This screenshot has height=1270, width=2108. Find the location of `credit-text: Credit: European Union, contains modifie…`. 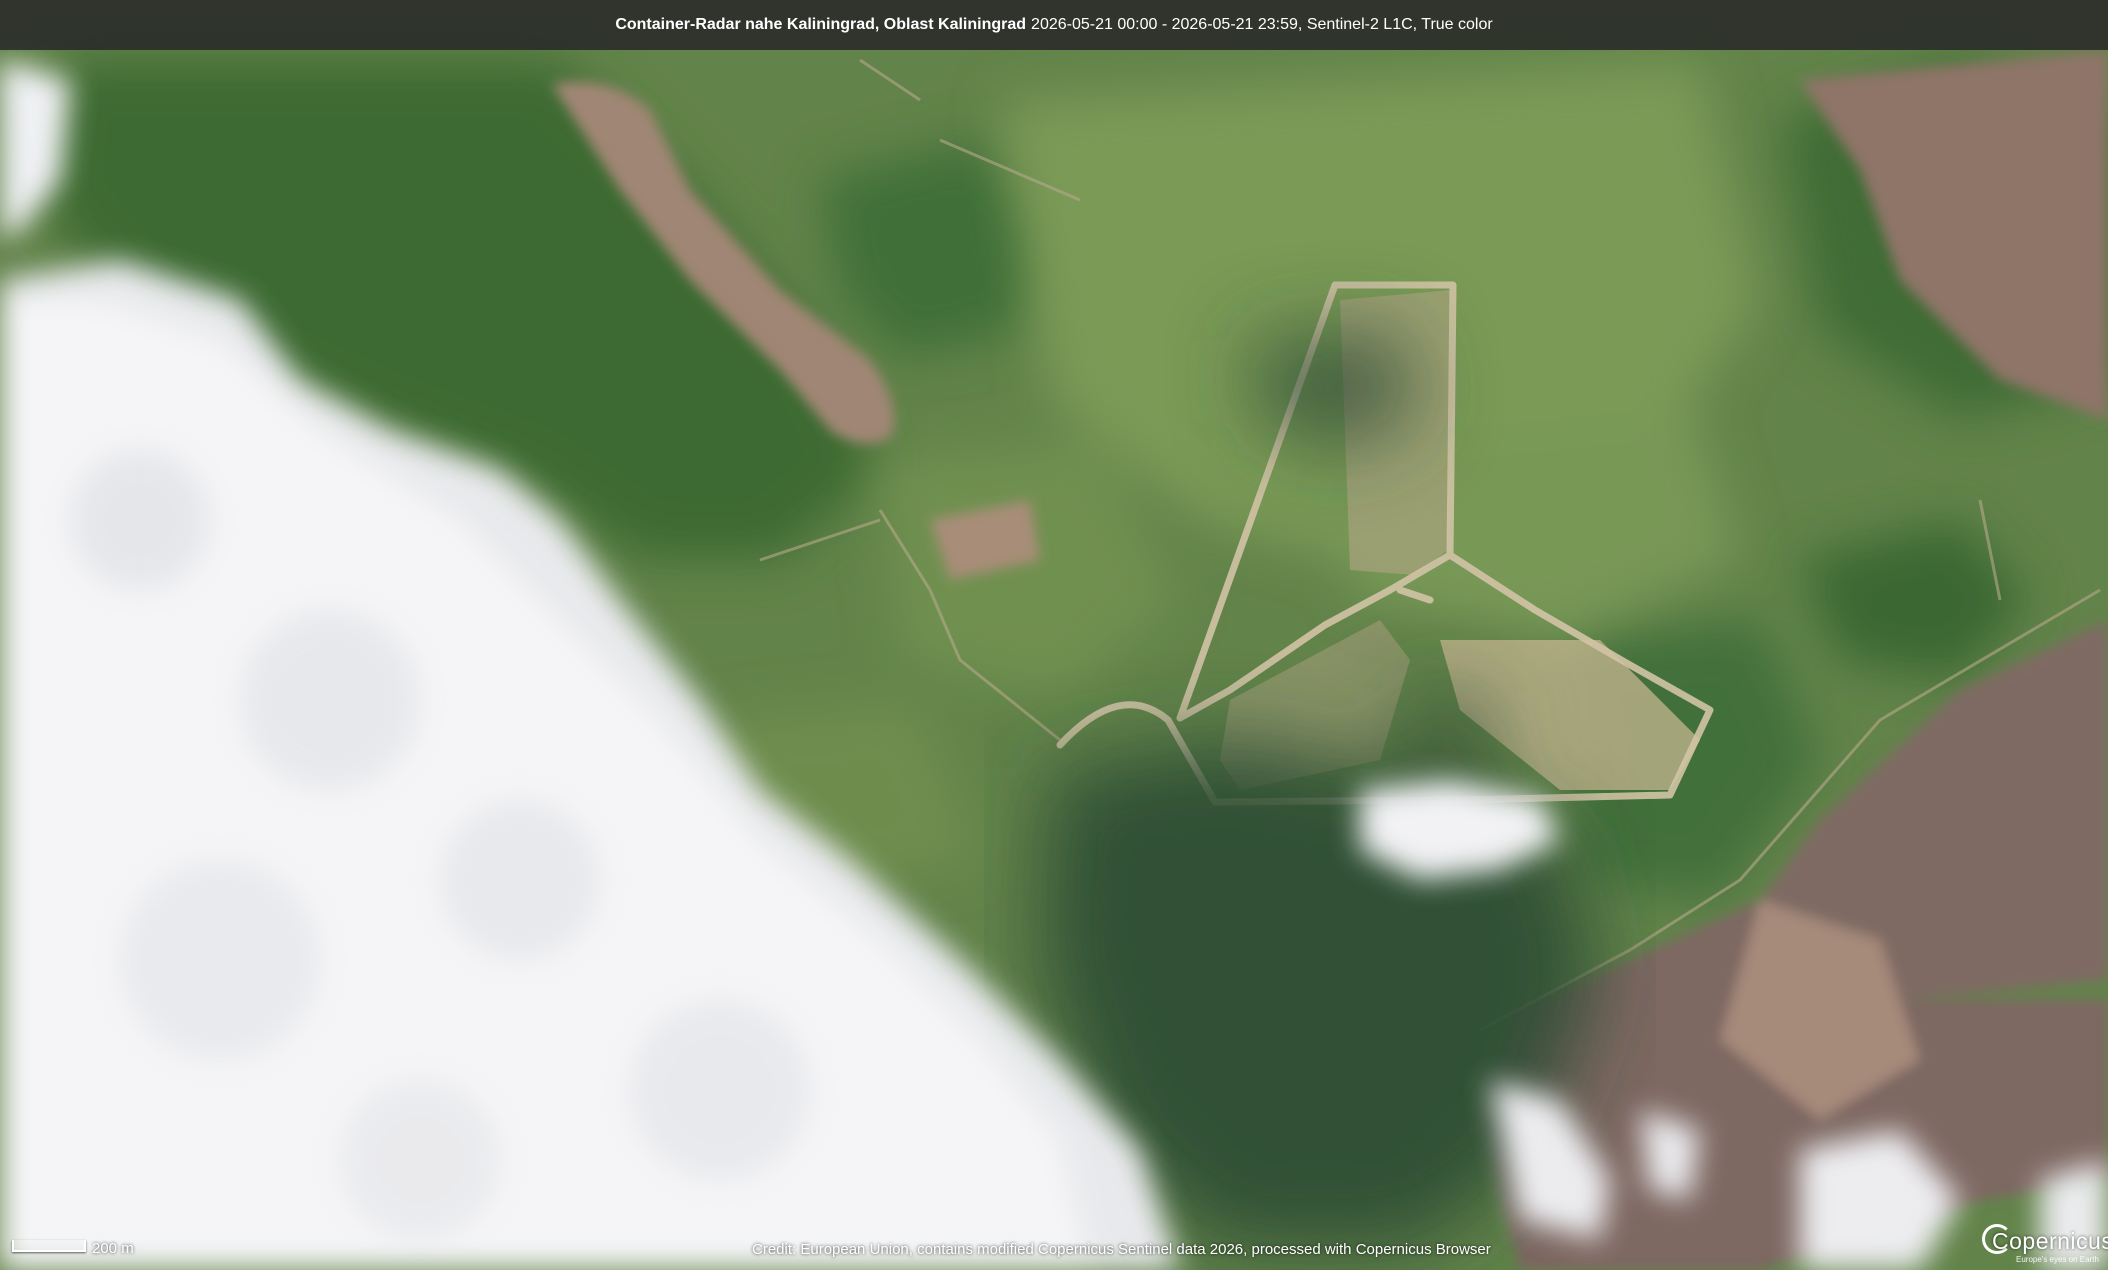

credit-text: Credit: European Union, contains modifie… is located at coordinates (1121, 1249).